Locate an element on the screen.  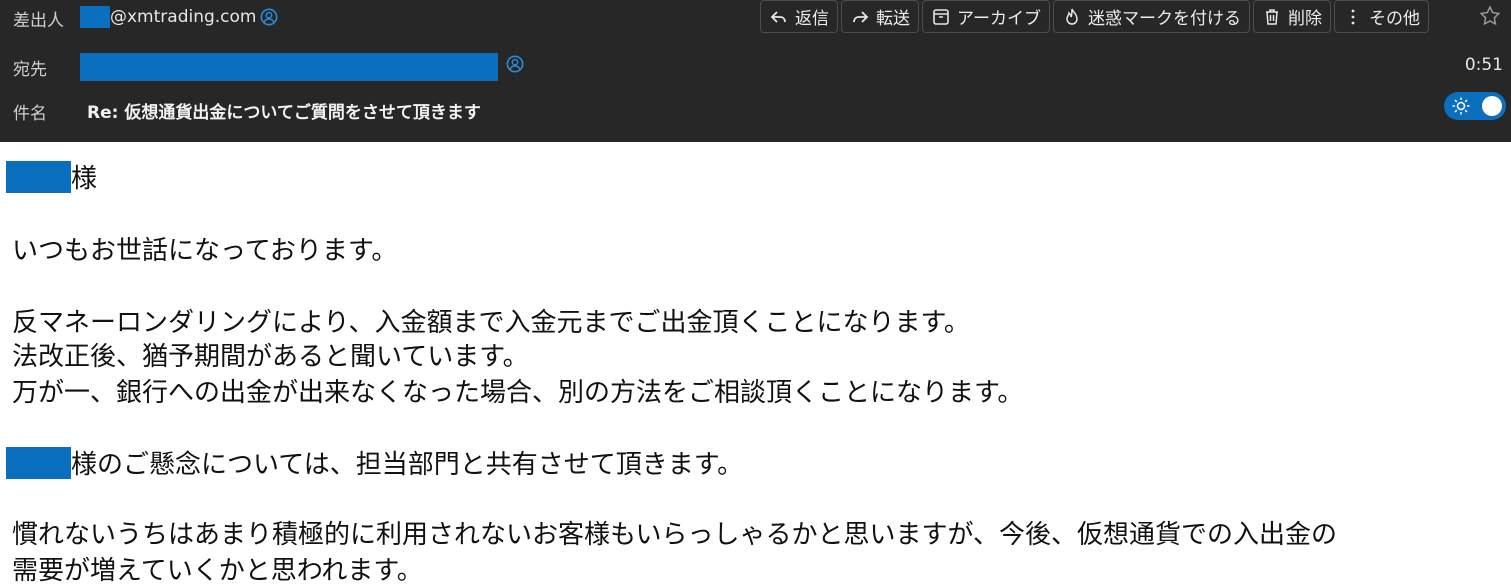
from-label: 差出人 is located at coordinates (38, 21).